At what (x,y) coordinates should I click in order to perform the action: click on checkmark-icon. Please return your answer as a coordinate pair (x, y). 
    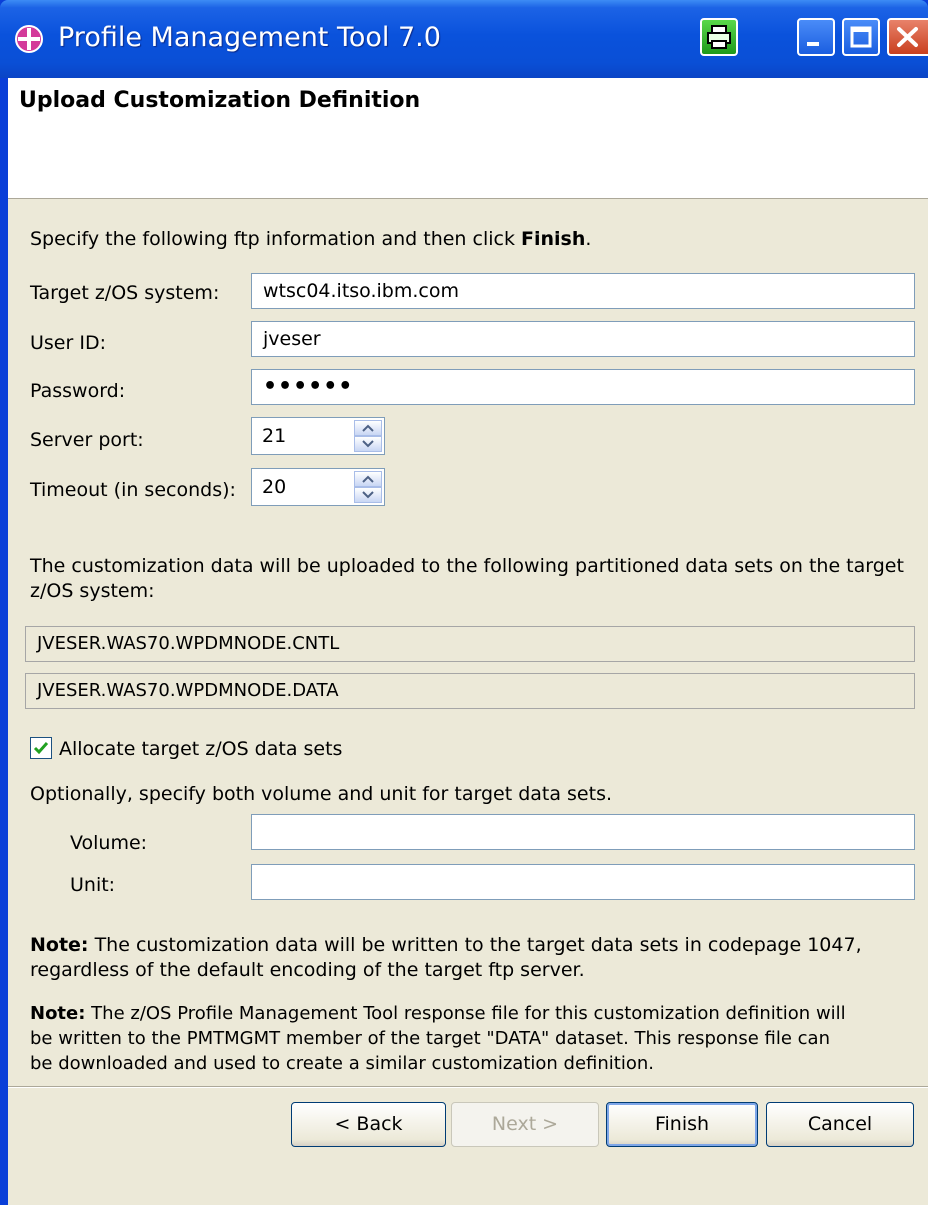
    Looking at the image, I should click on (41, 748).